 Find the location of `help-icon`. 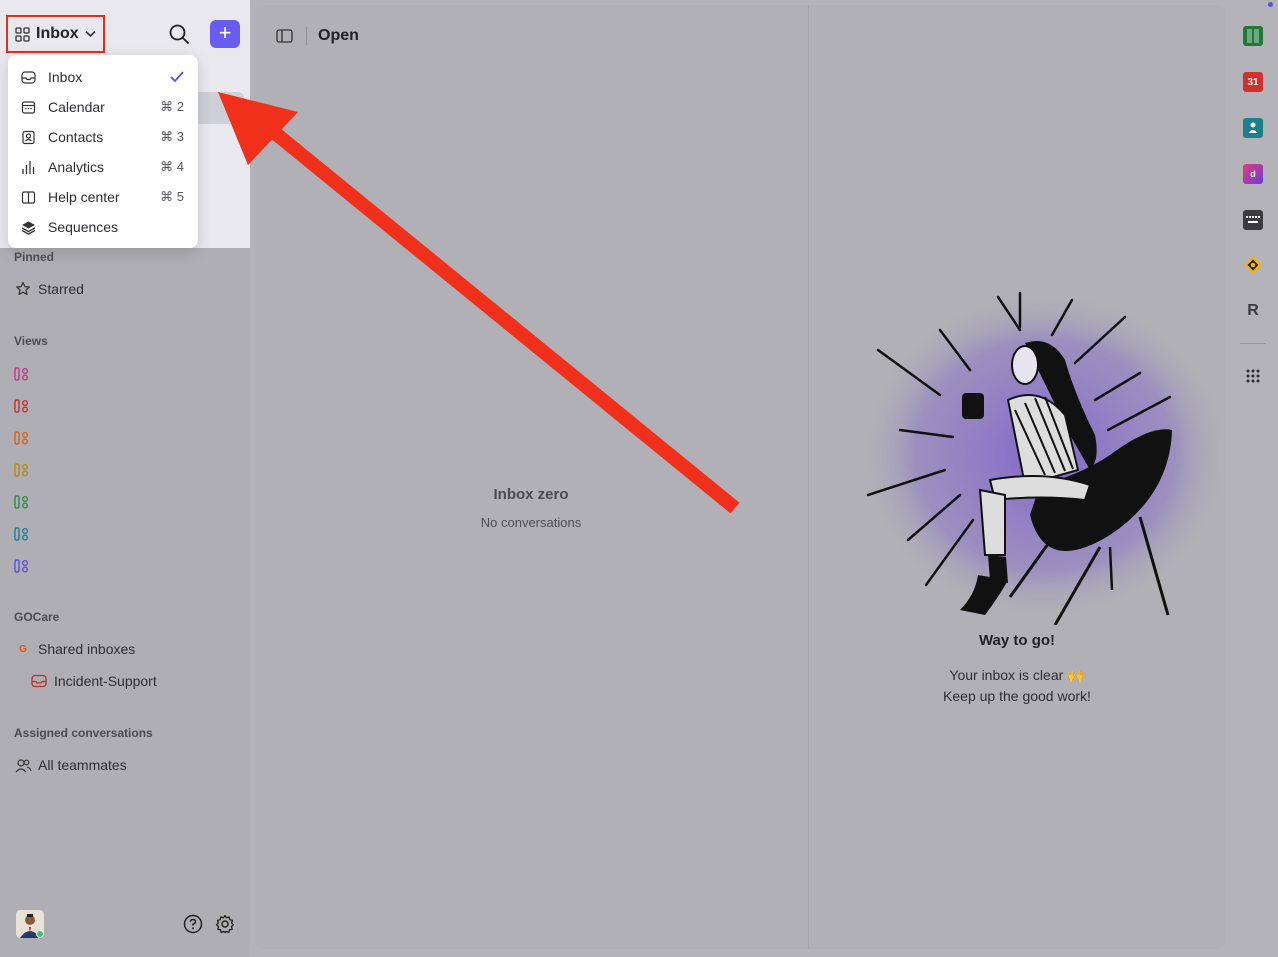

help-icon is located at coordinates (193, 924).